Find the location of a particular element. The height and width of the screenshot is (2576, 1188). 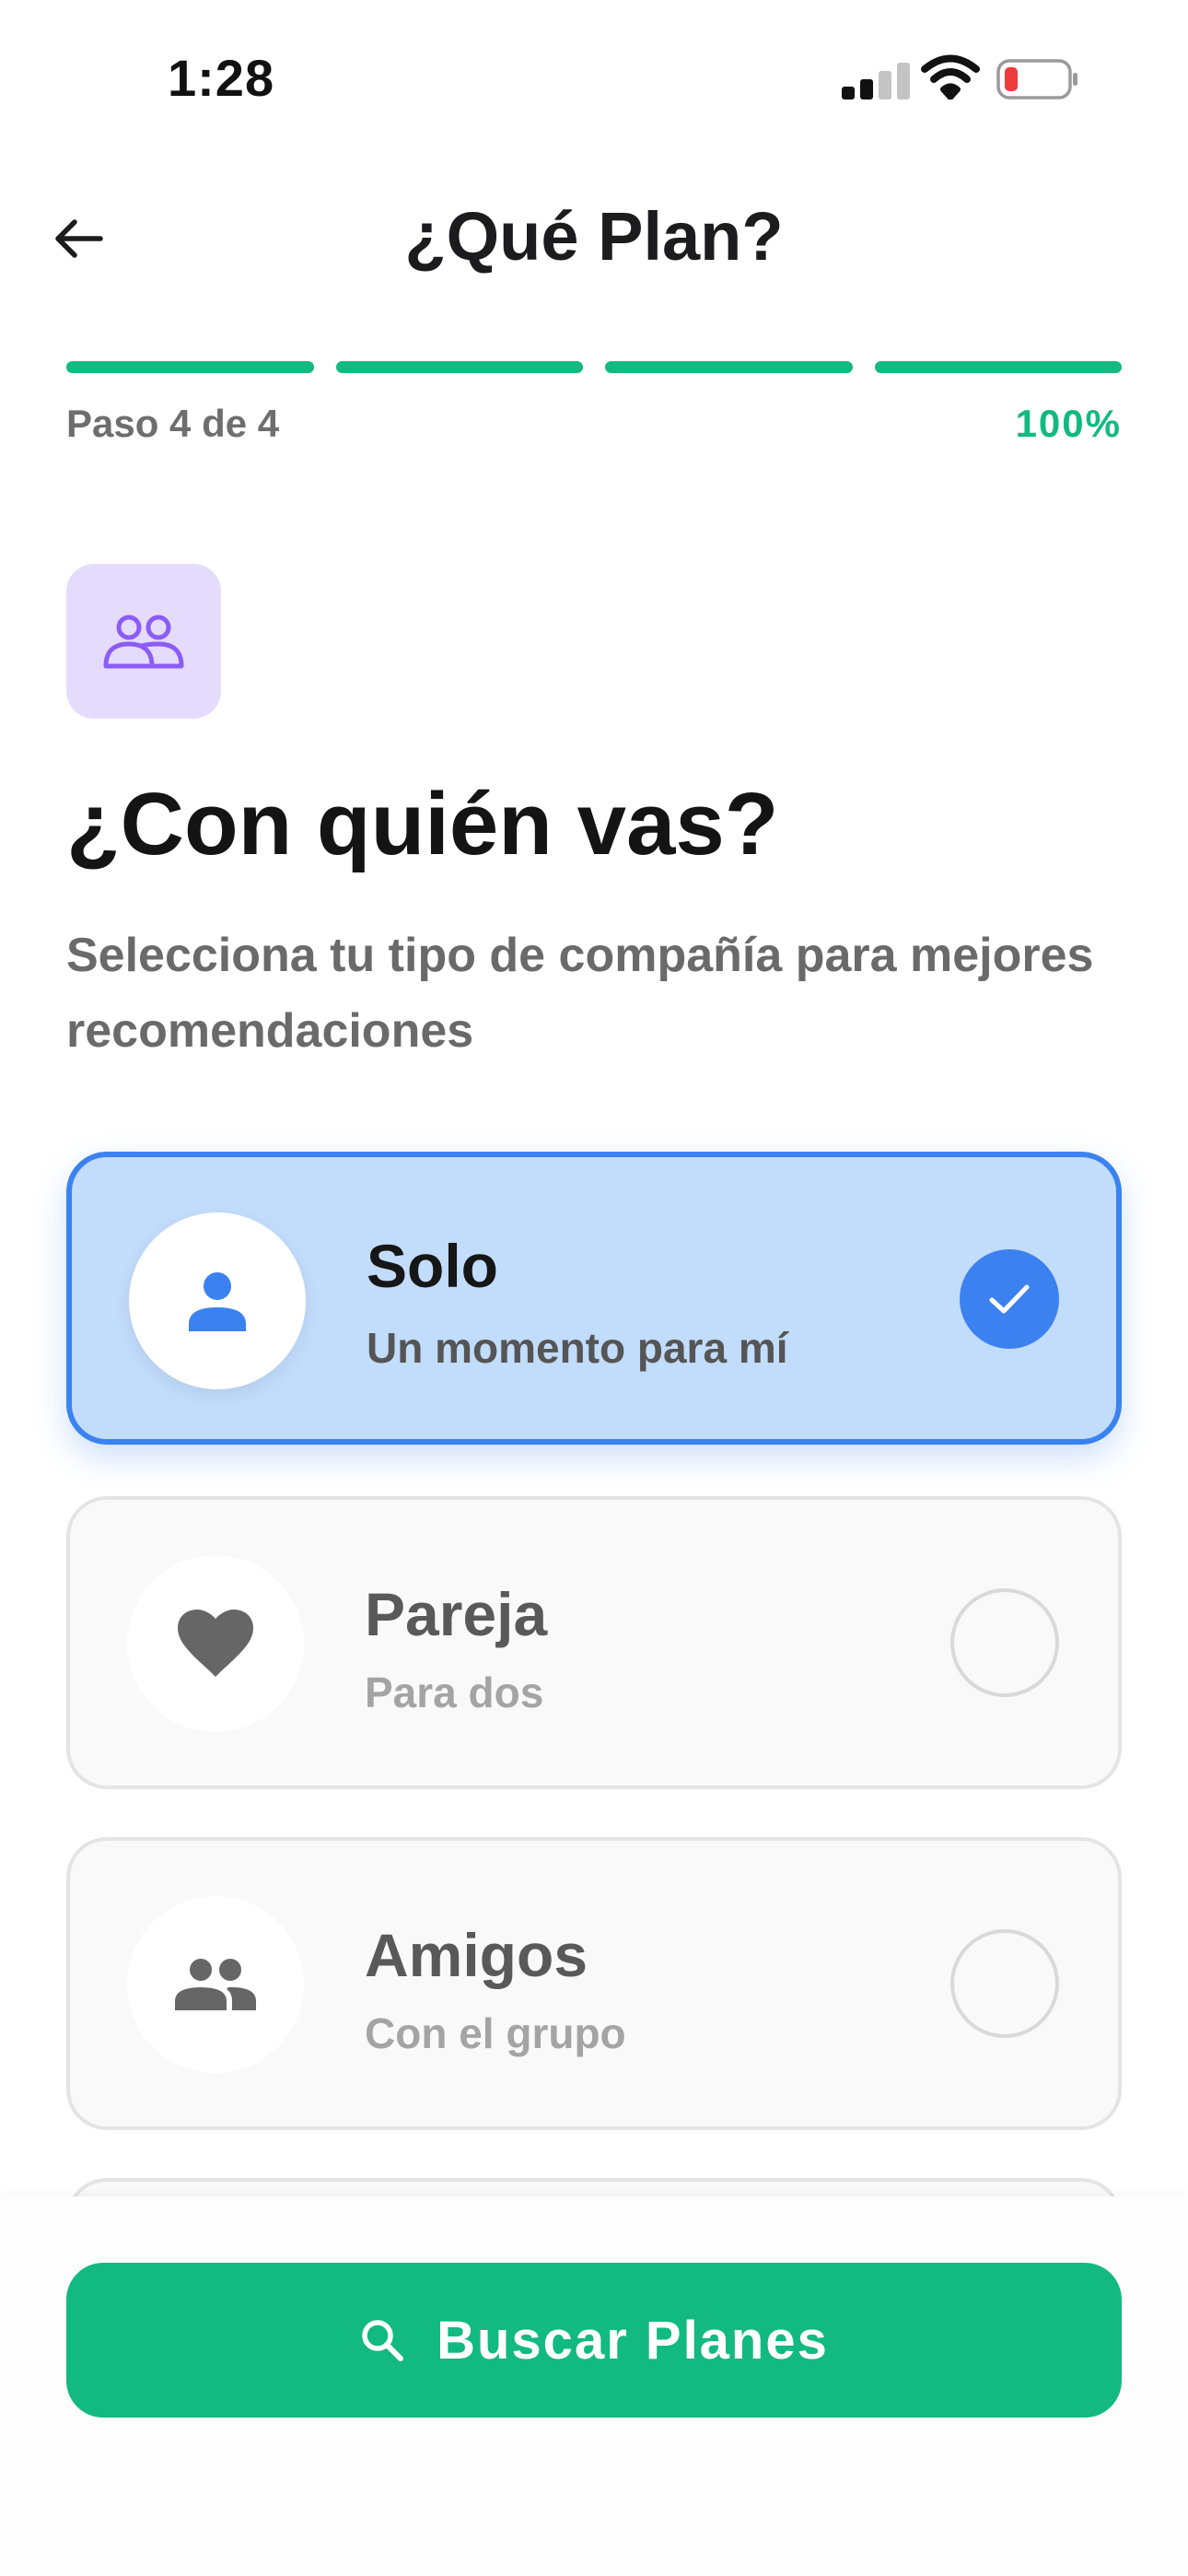

checkmark-icon is located at coordinates (1010, 1299).